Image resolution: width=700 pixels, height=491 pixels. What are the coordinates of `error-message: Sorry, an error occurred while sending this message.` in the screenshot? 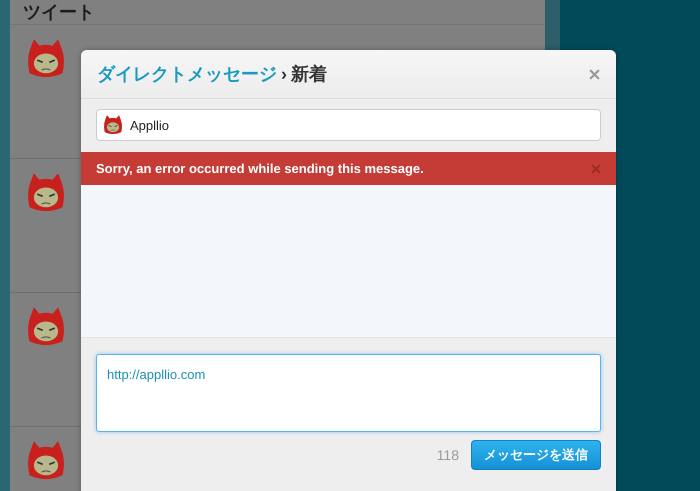 It's located at (260, 168).